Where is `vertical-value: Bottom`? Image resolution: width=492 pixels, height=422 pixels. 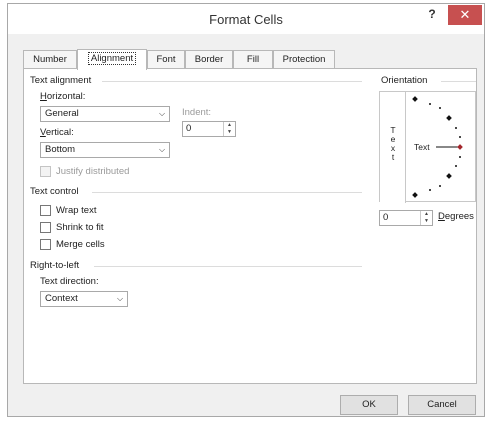 vertical-value: Bottom is located at coordinates (60, 149).